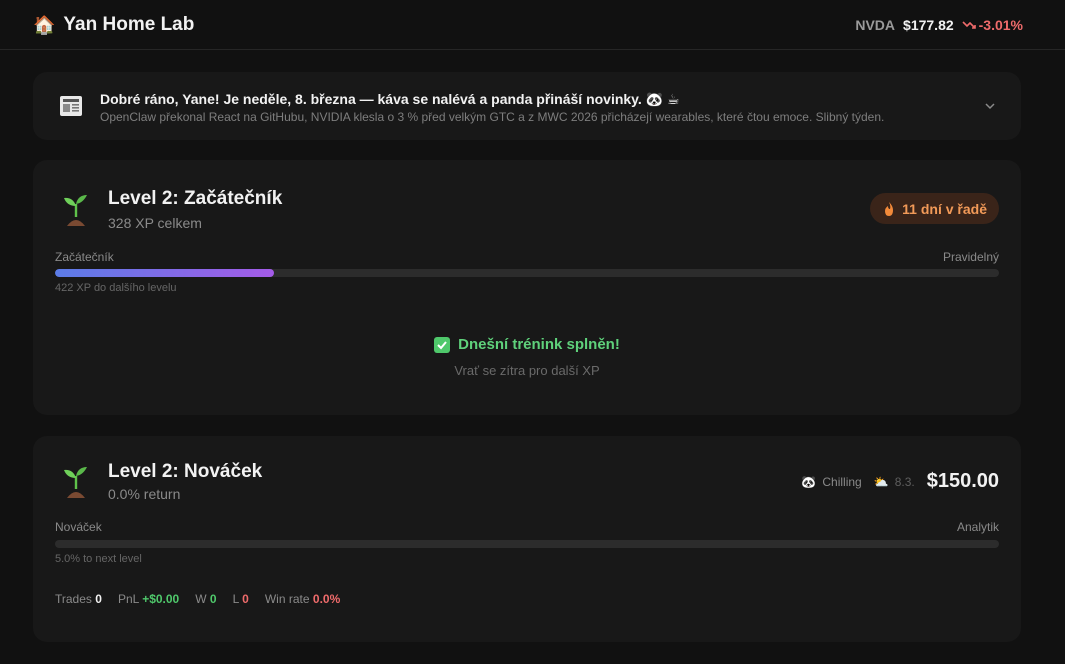  What do you see at coordinates (302, 599) in the screenshot?
I see `stat-winrate: Win rate 0.0%` at bounding box center [302, 599].